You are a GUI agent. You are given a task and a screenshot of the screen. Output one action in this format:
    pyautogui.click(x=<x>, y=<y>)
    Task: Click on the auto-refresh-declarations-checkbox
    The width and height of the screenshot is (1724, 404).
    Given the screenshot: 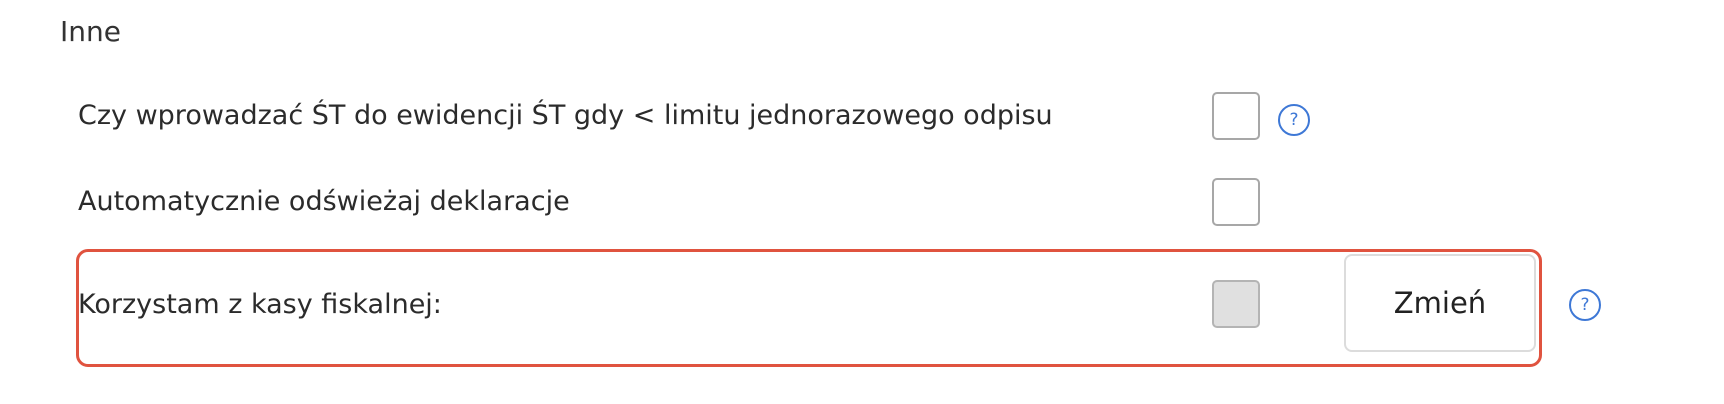 What is the action you would take?
    pyautogui.click(x=1236, y=202)
    